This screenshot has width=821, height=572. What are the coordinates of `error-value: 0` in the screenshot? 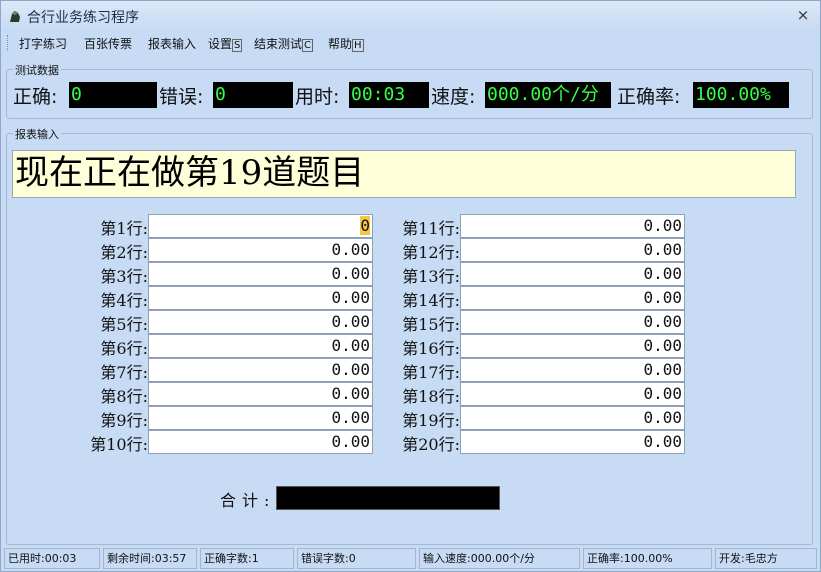 It's located at (253, 95).